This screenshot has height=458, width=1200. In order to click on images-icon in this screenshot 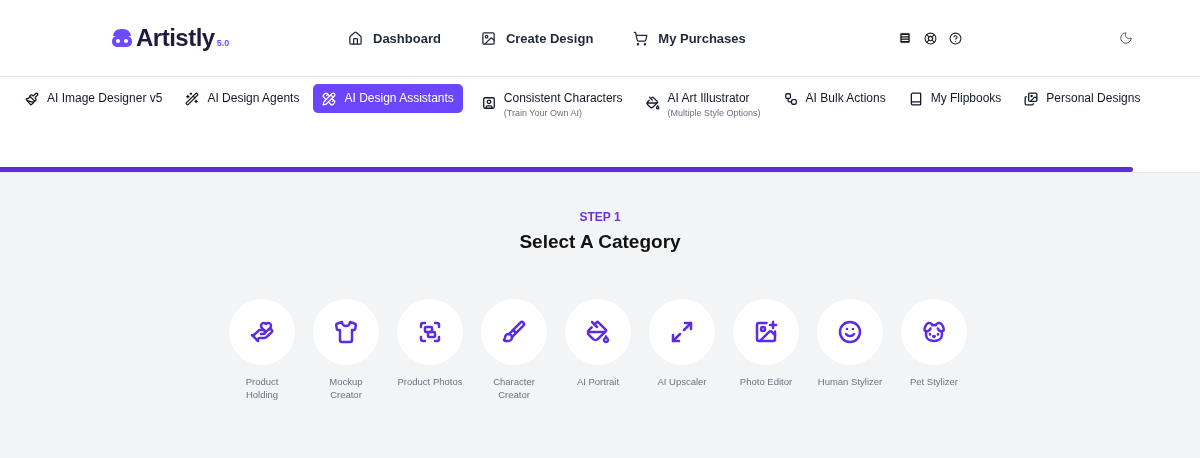, I will do `click(1031, 99)`.